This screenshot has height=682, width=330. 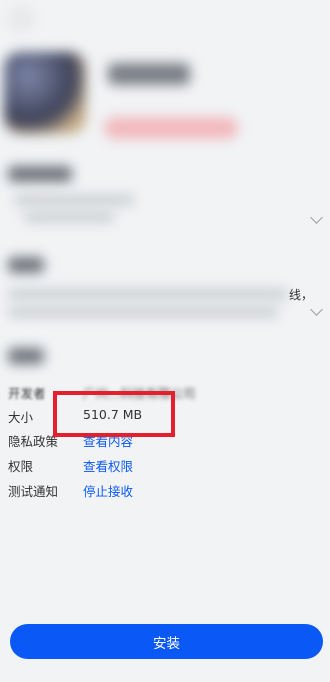 I want to click on app-icon, so click(x=45, y=93).